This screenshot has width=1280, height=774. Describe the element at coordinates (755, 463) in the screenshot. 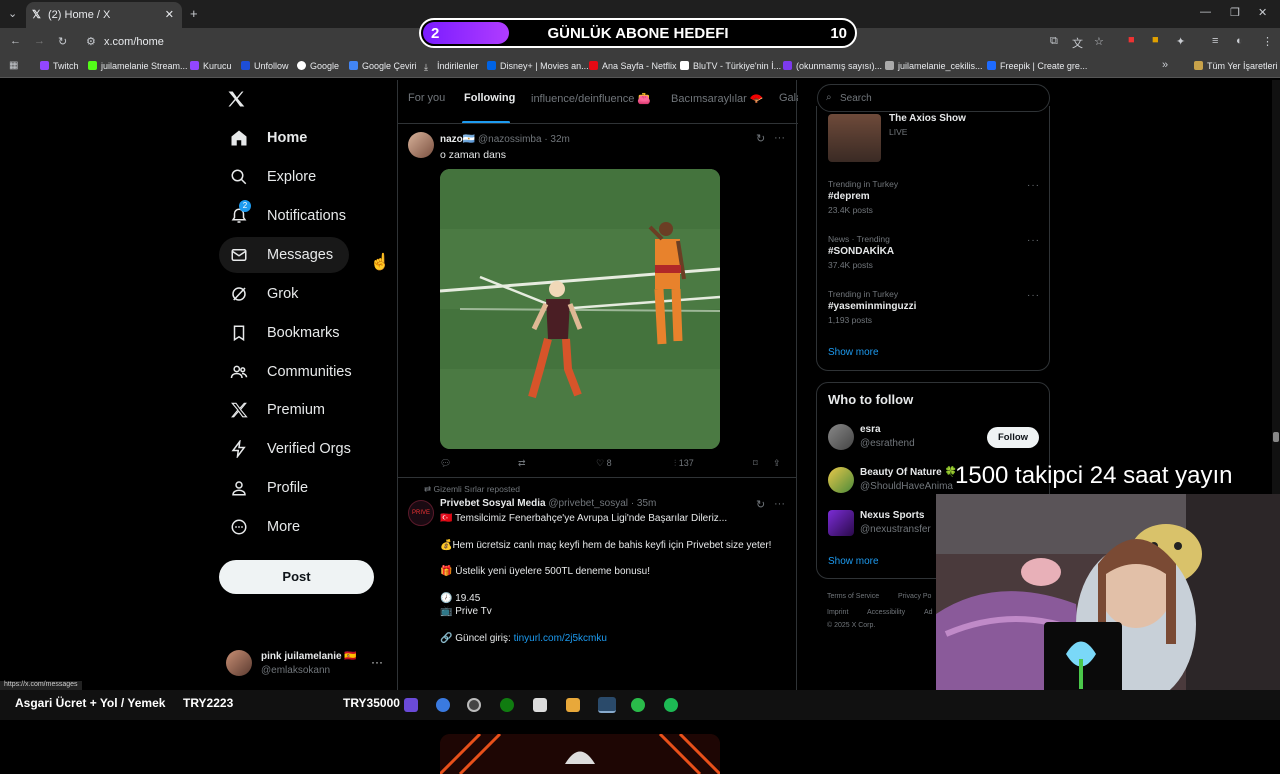

I see `bookmark-icon: ⌑` at that location.